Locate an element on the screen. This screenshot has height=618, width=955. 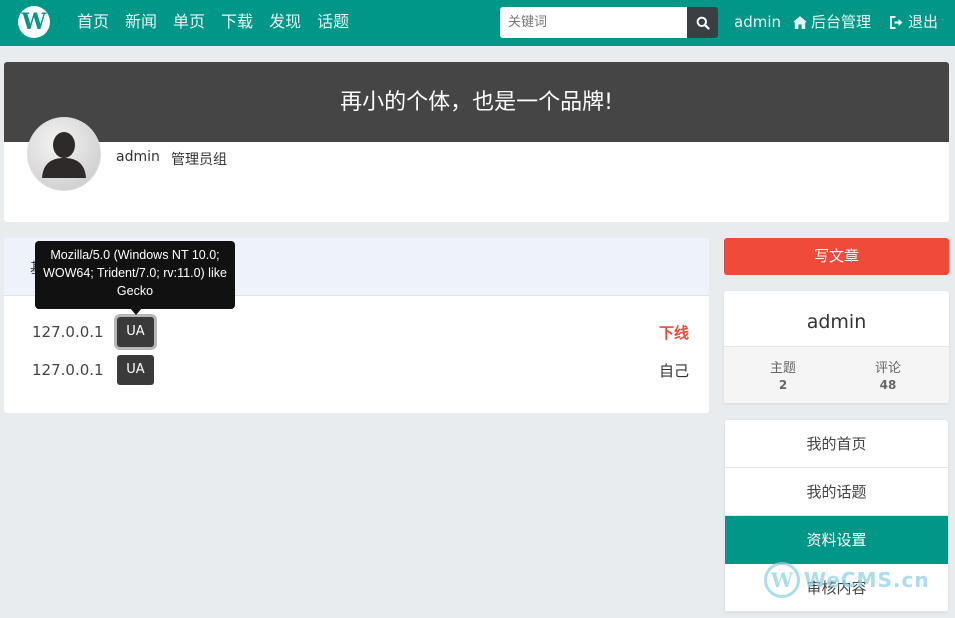
default-avatar-icon is located at coordinates (64, 154).